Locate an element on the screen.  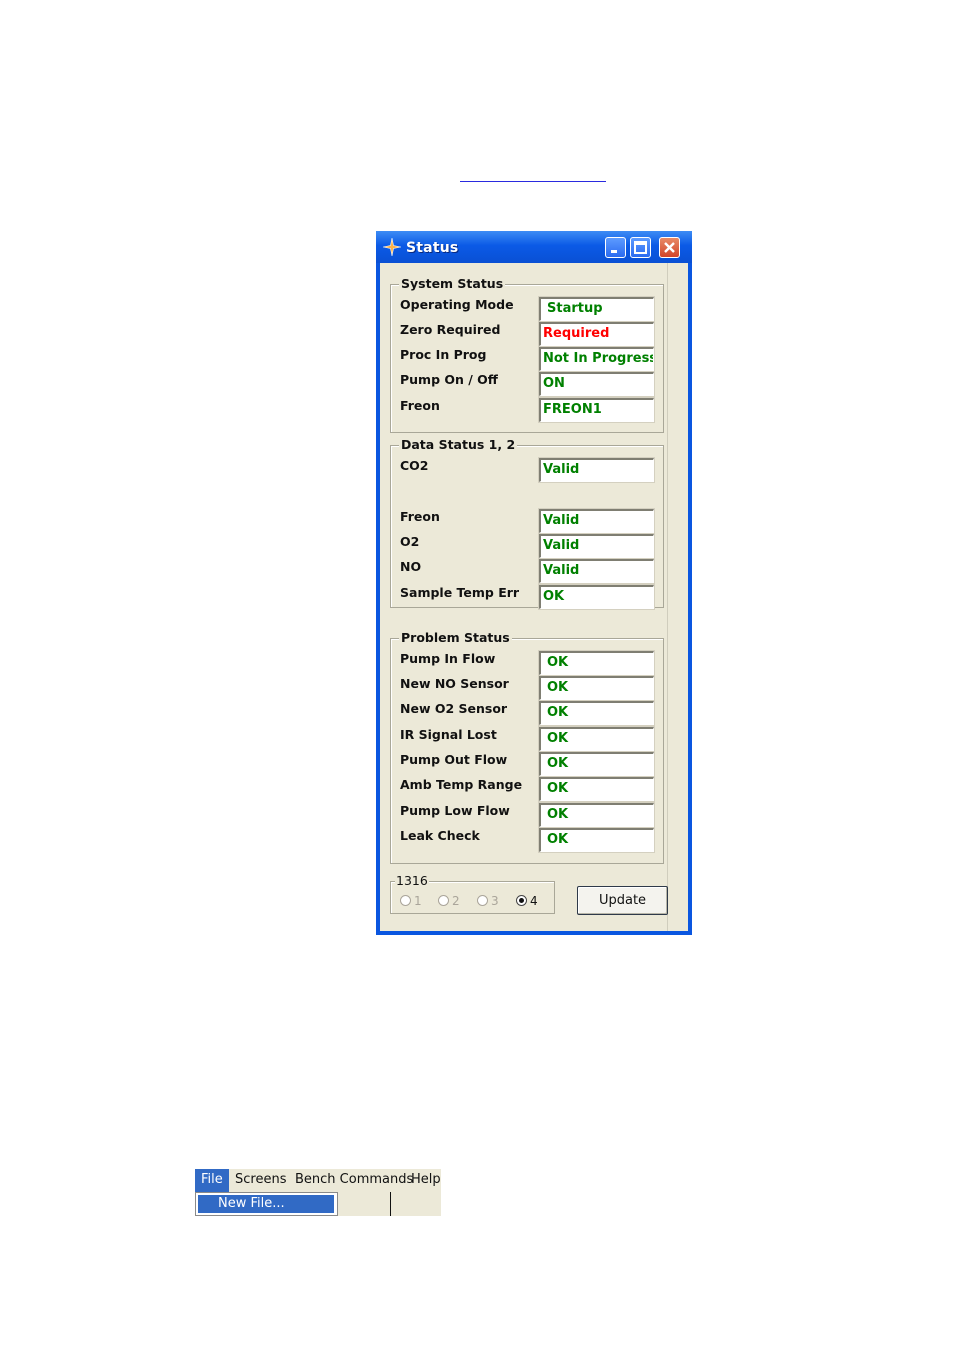
zero-required-field: Required is located at coordinates (596, 334).